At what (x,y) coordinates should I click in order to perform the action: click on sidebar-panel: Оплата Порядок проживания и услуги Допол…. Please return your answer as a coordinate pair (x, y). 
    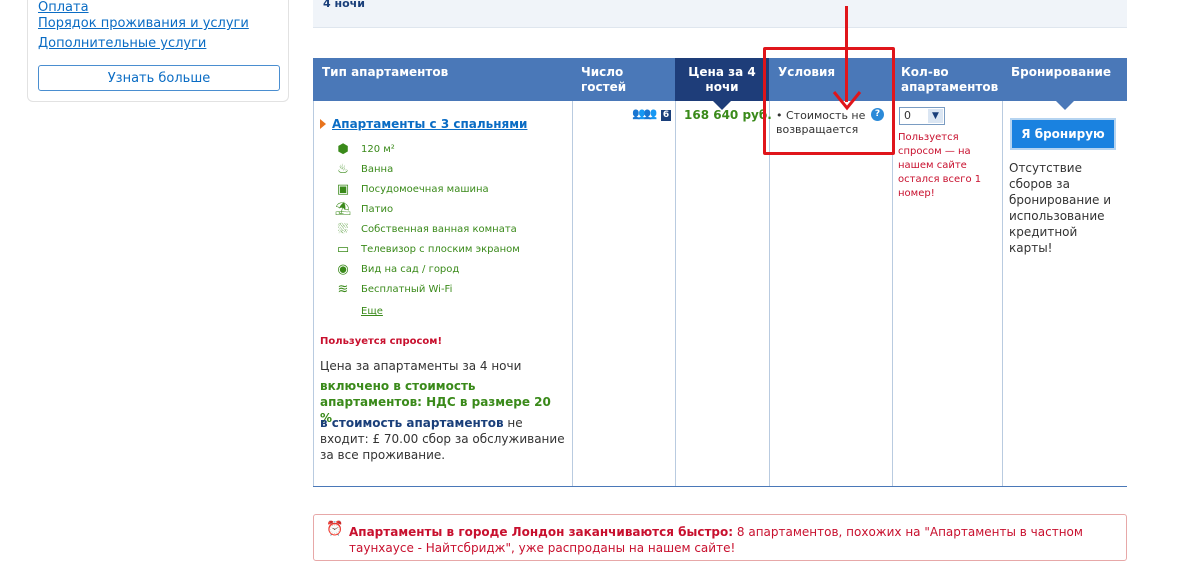
    Looking at the image, I should click on (158, 51).